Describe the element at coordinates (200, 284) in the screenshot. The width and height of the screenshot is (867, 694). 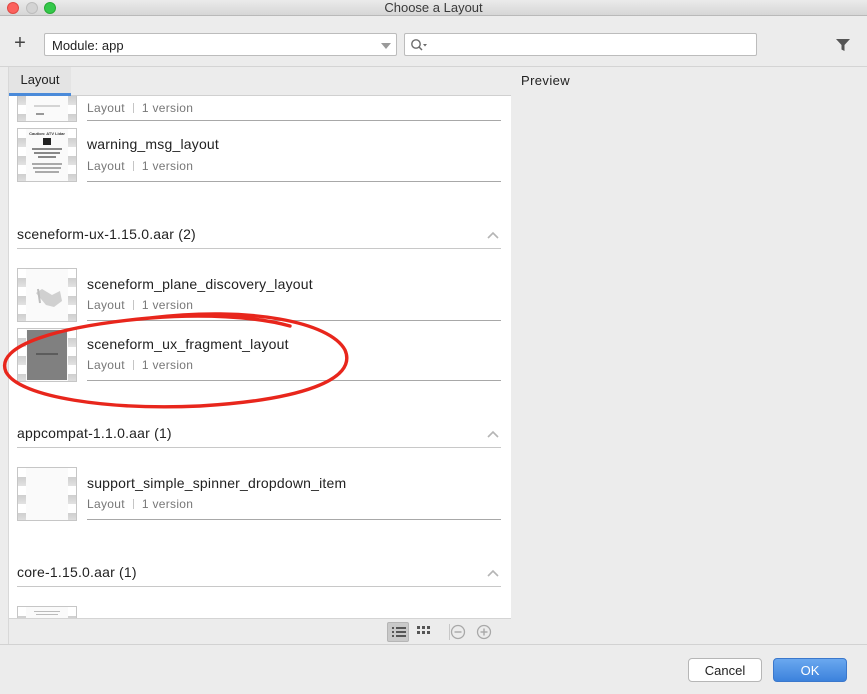
I see `list-item-name: sceneform_plane_discovery_layout` at that location.